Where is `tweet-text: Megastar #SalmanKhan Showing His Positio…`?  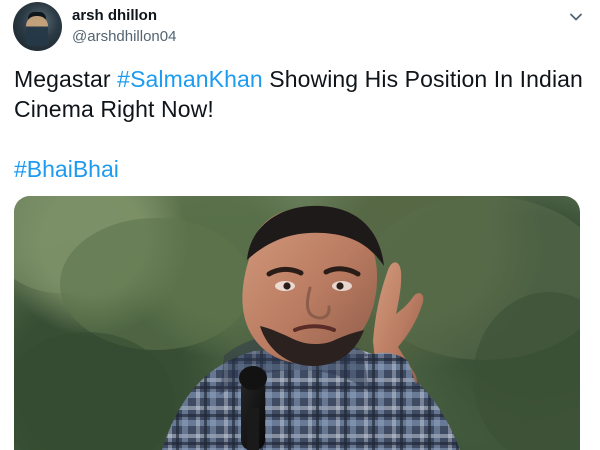 tweet-text: Megastar #SalmanKhan Showing His Positio… is located at coordinates (299, 94).